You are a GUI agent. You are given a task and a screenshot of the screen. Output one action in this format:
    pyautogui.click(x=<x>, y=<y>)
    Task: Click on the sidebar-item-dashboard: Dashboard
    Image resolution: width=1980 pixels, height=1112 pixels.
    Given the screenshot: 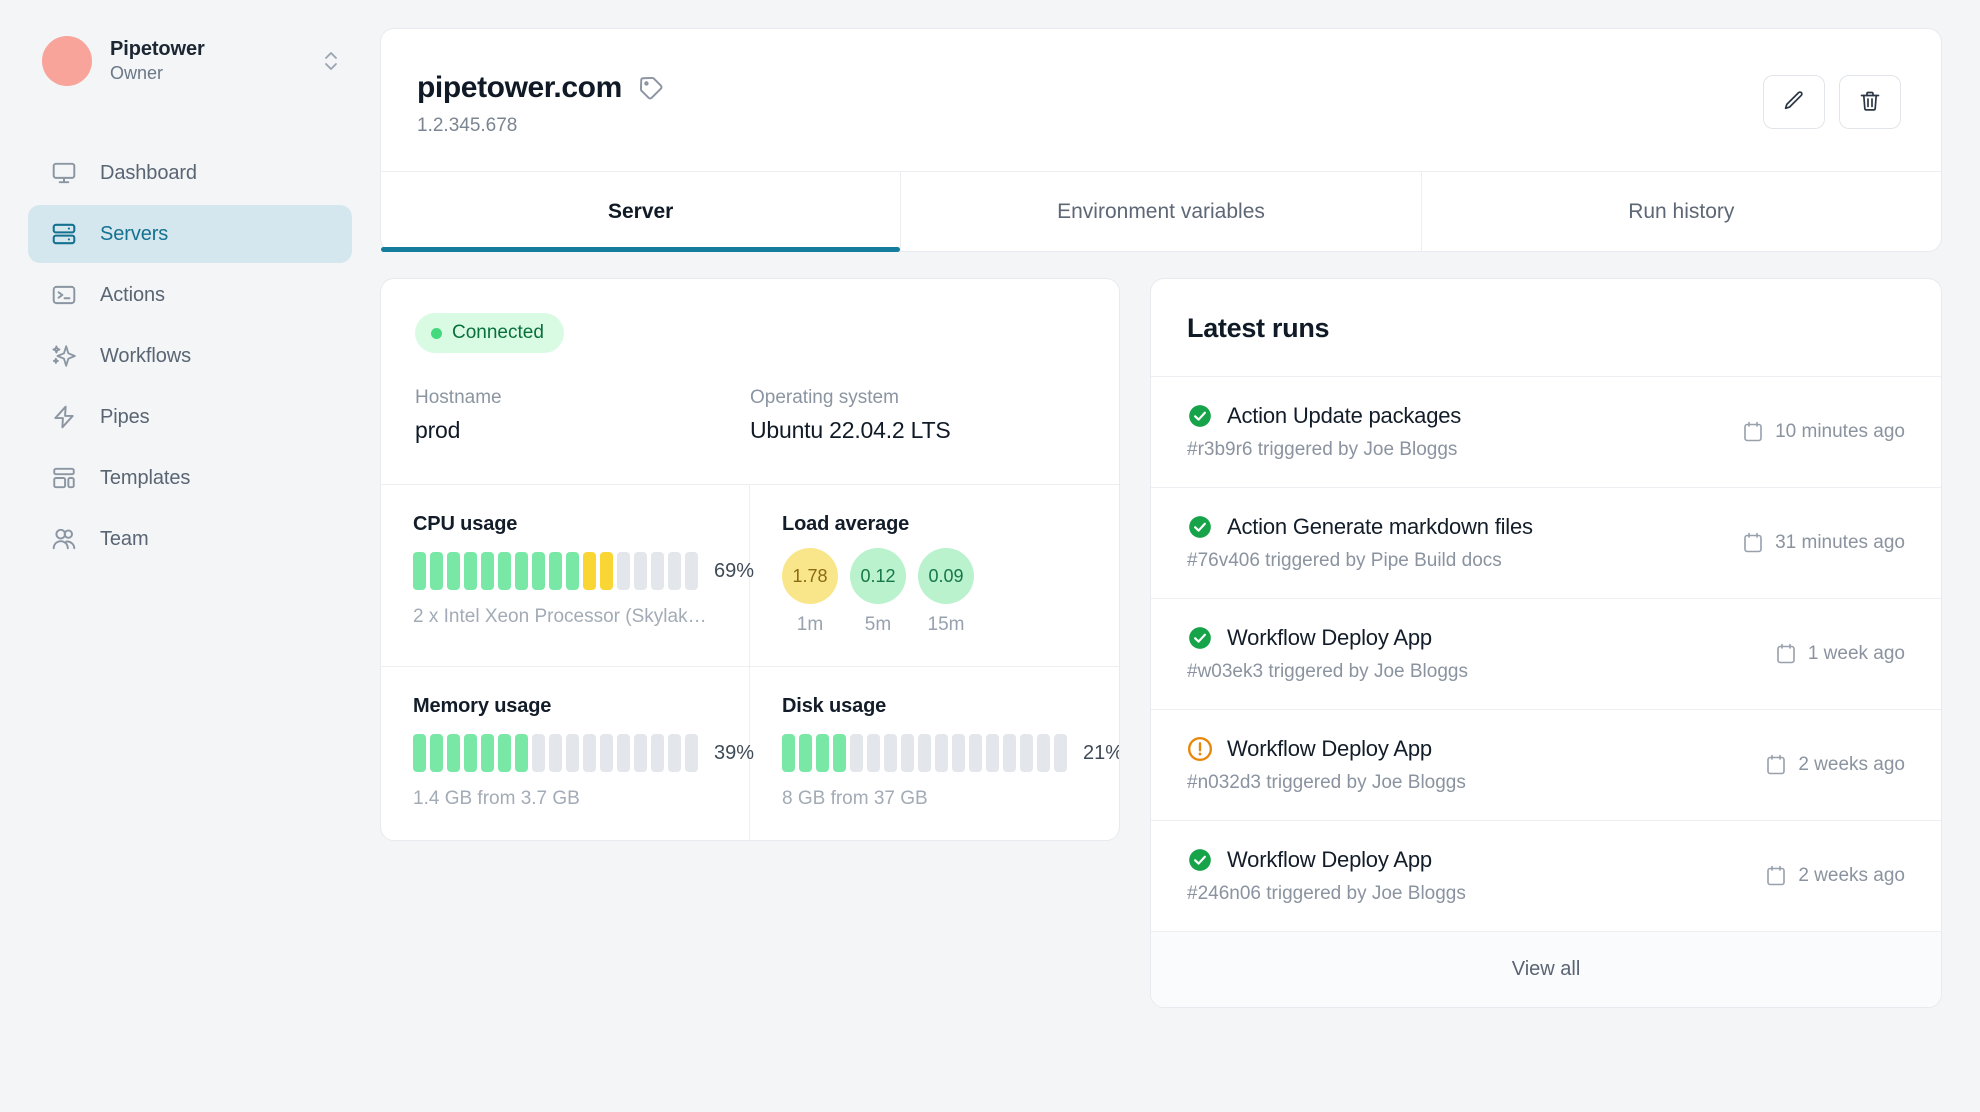 What is the action you would take?
    pyautogui.click(x=190, y=173)
    